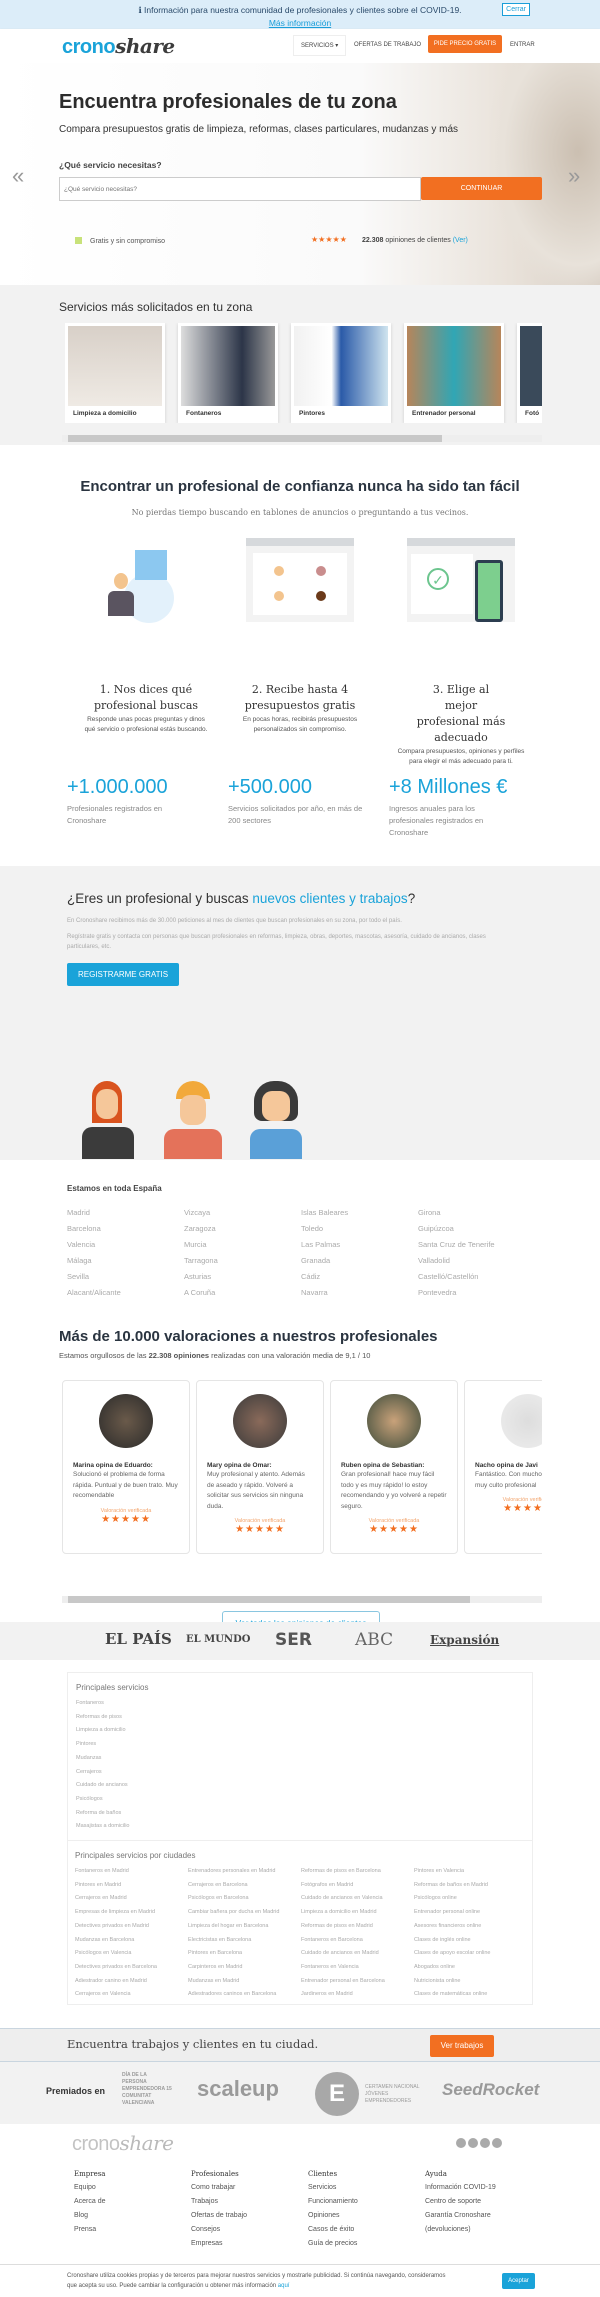 The width and height of the screenshot is (600, 2297). I want to click on city-service-link: Cerrajeros en Valencia, so click(131, 1995).